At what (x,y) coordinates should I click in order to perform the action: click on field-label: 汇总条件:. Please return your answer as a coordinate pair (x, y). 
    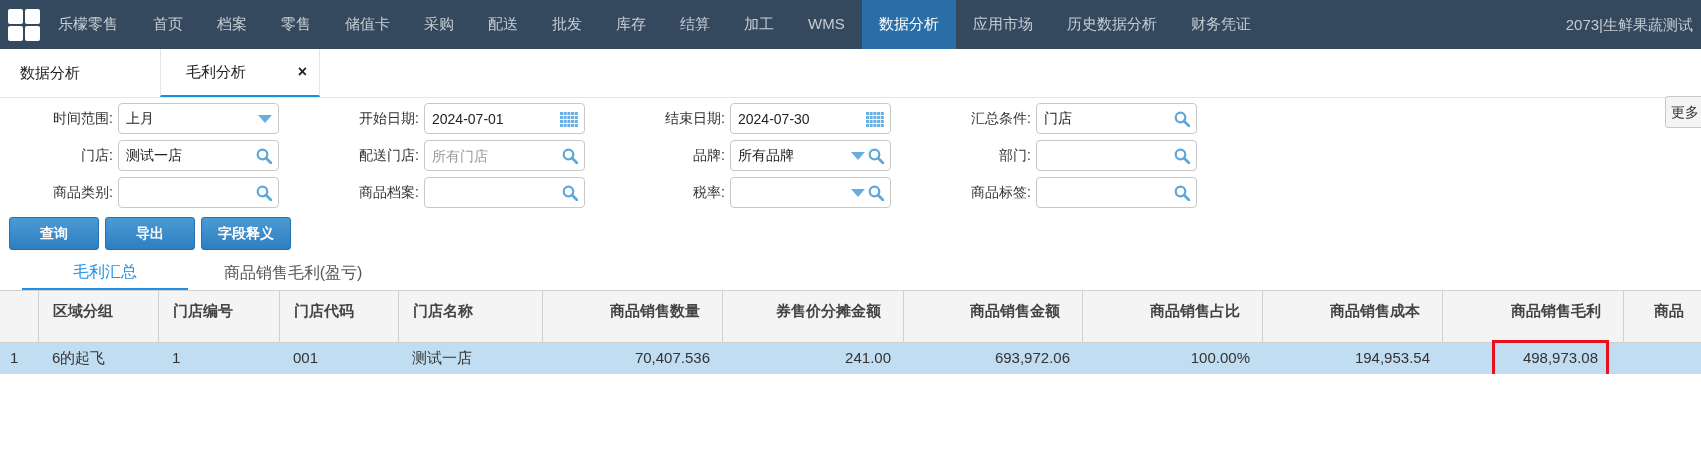
    Looking at the image, I should click on (1001, 118).